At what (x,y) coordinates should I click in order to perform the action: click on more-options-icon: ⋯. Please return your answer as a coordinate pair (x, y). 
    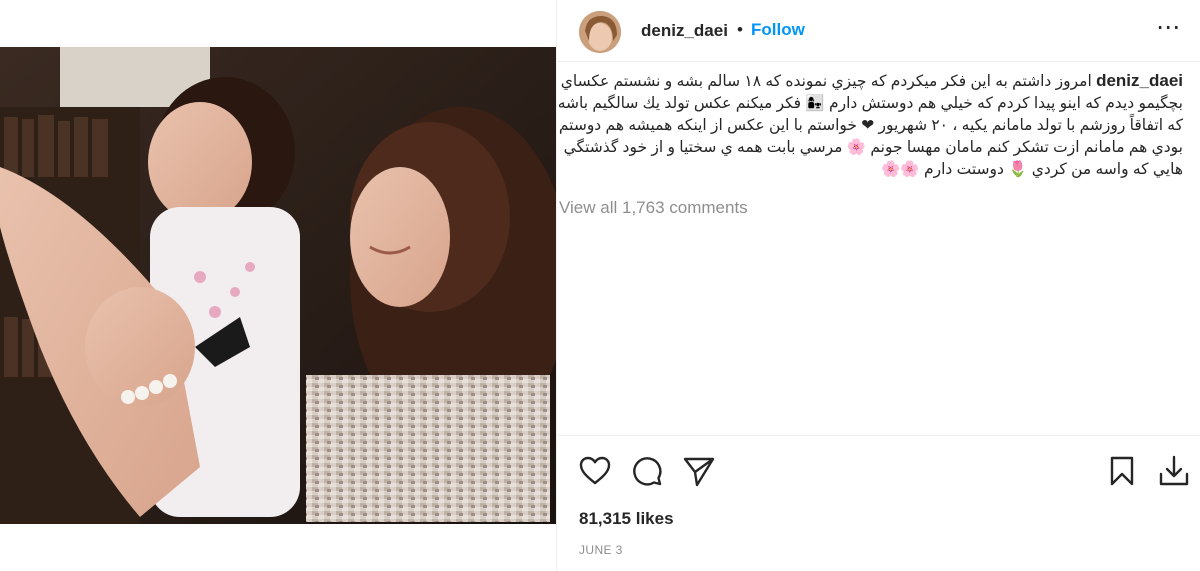
    Looking at the image, I should click on (1168, 28).